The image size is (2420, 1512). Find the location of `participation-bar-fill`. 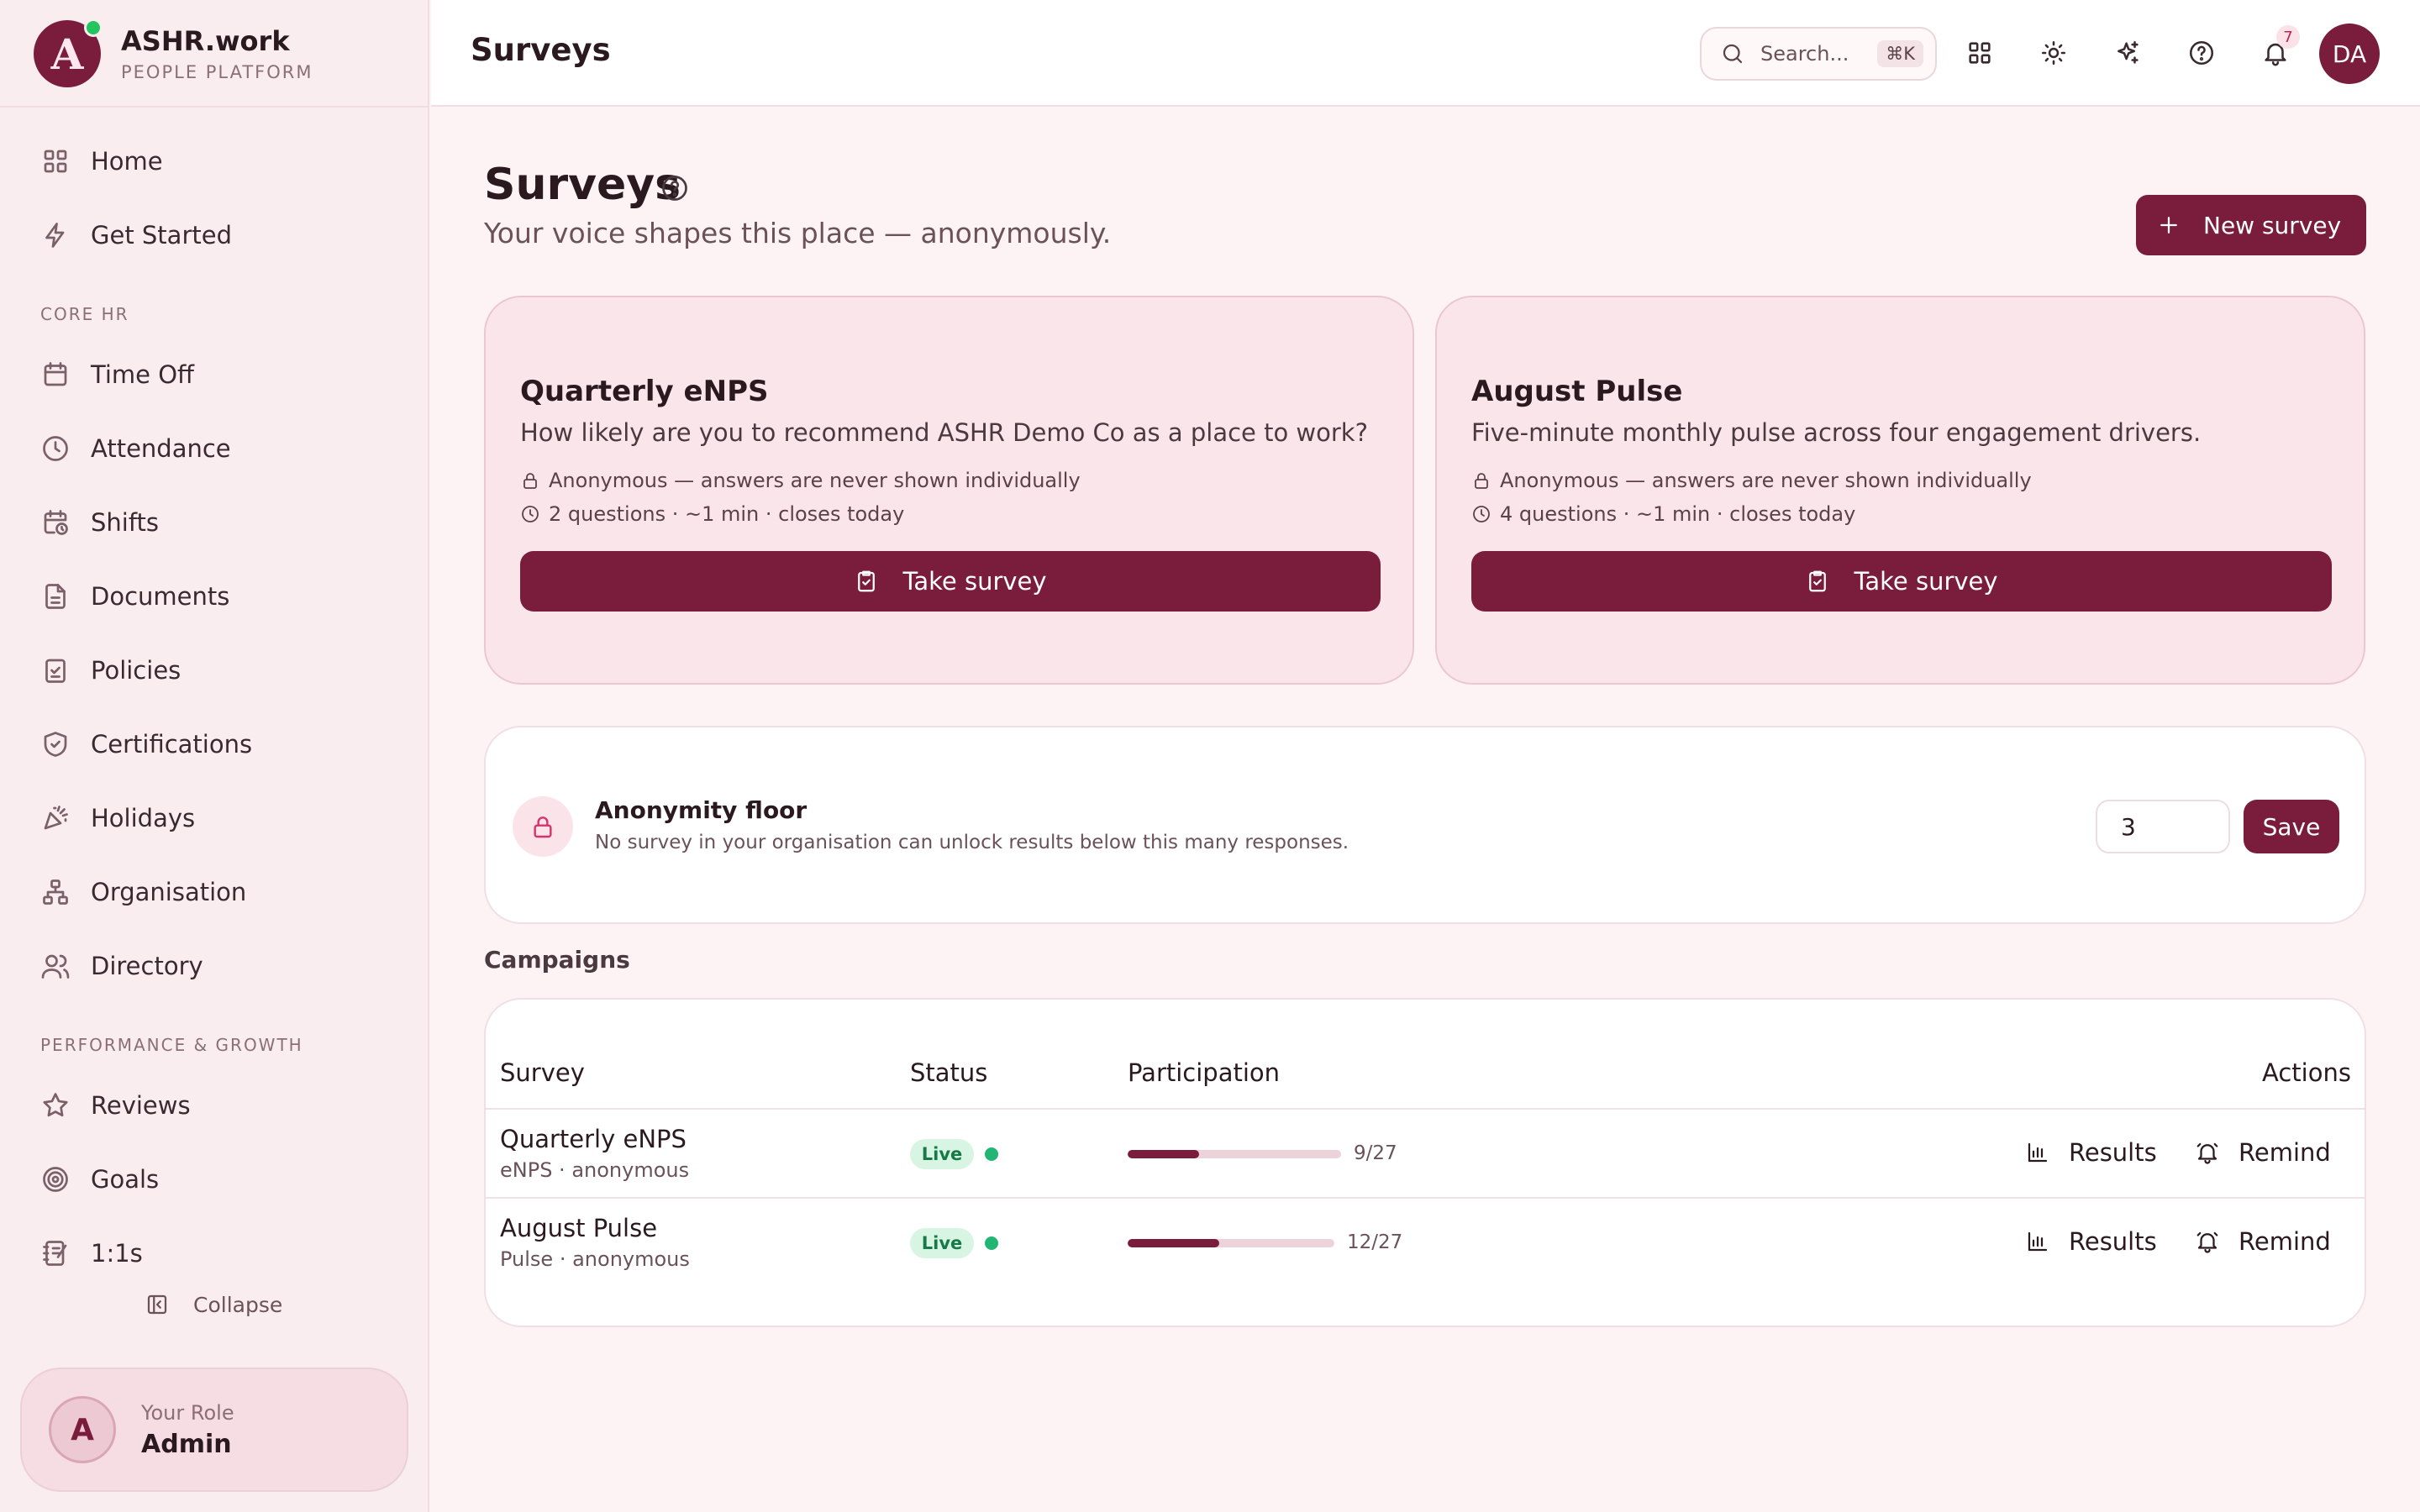

participation-bar-fill is located at coordinates (1174, 1243).